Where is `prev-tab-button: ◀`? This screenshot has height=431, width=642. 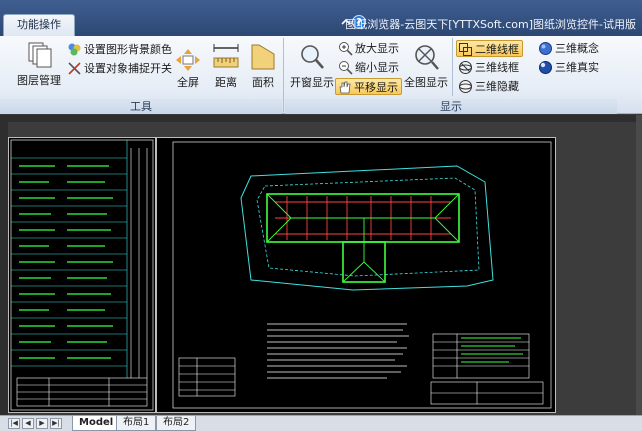
prev-tab-button: ◀ is located at coordinates (28, 423).